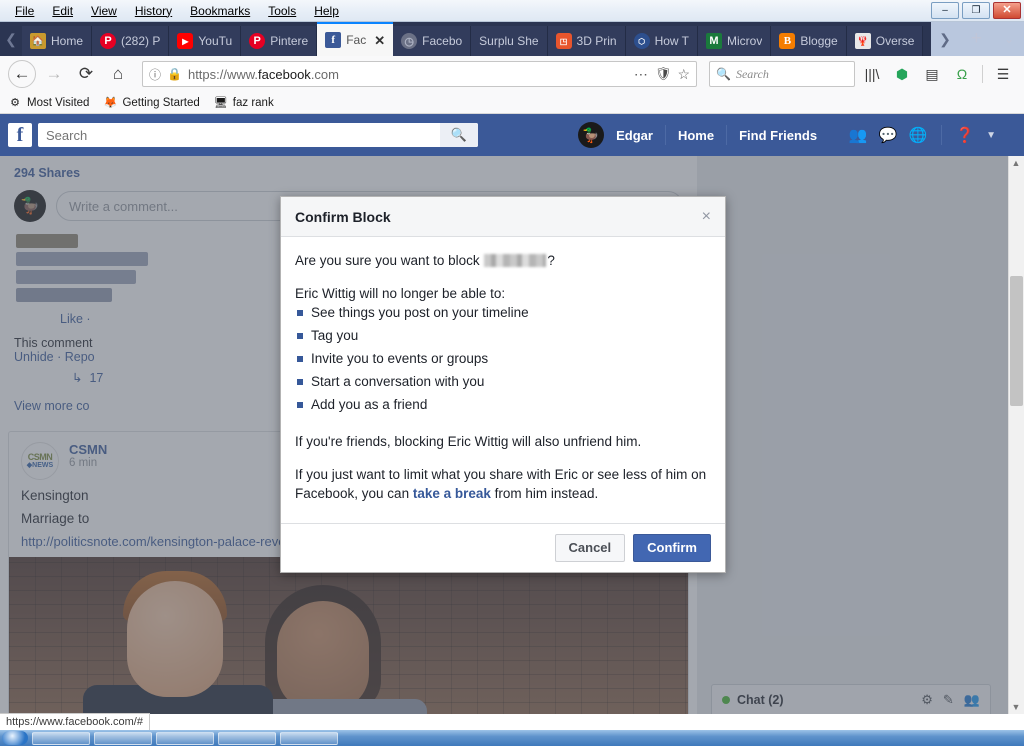 Image resolution: width=1024 pixels, height=746 pixels. What do you see at coordinates (663, 74) in the screenshot?
I see `pocket-icon: 🛡` at bounding box center [663, 74].